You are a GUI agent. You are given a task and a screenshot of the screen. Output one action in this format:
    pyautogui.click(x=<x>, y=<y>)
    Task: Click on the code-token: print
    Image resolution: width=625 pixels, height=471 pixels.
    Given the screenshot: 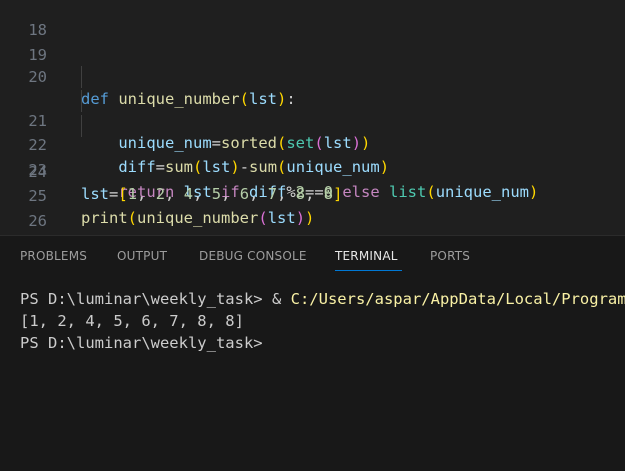 What is the action you would take?
    pyautogui.click(x=104, y=218)
    